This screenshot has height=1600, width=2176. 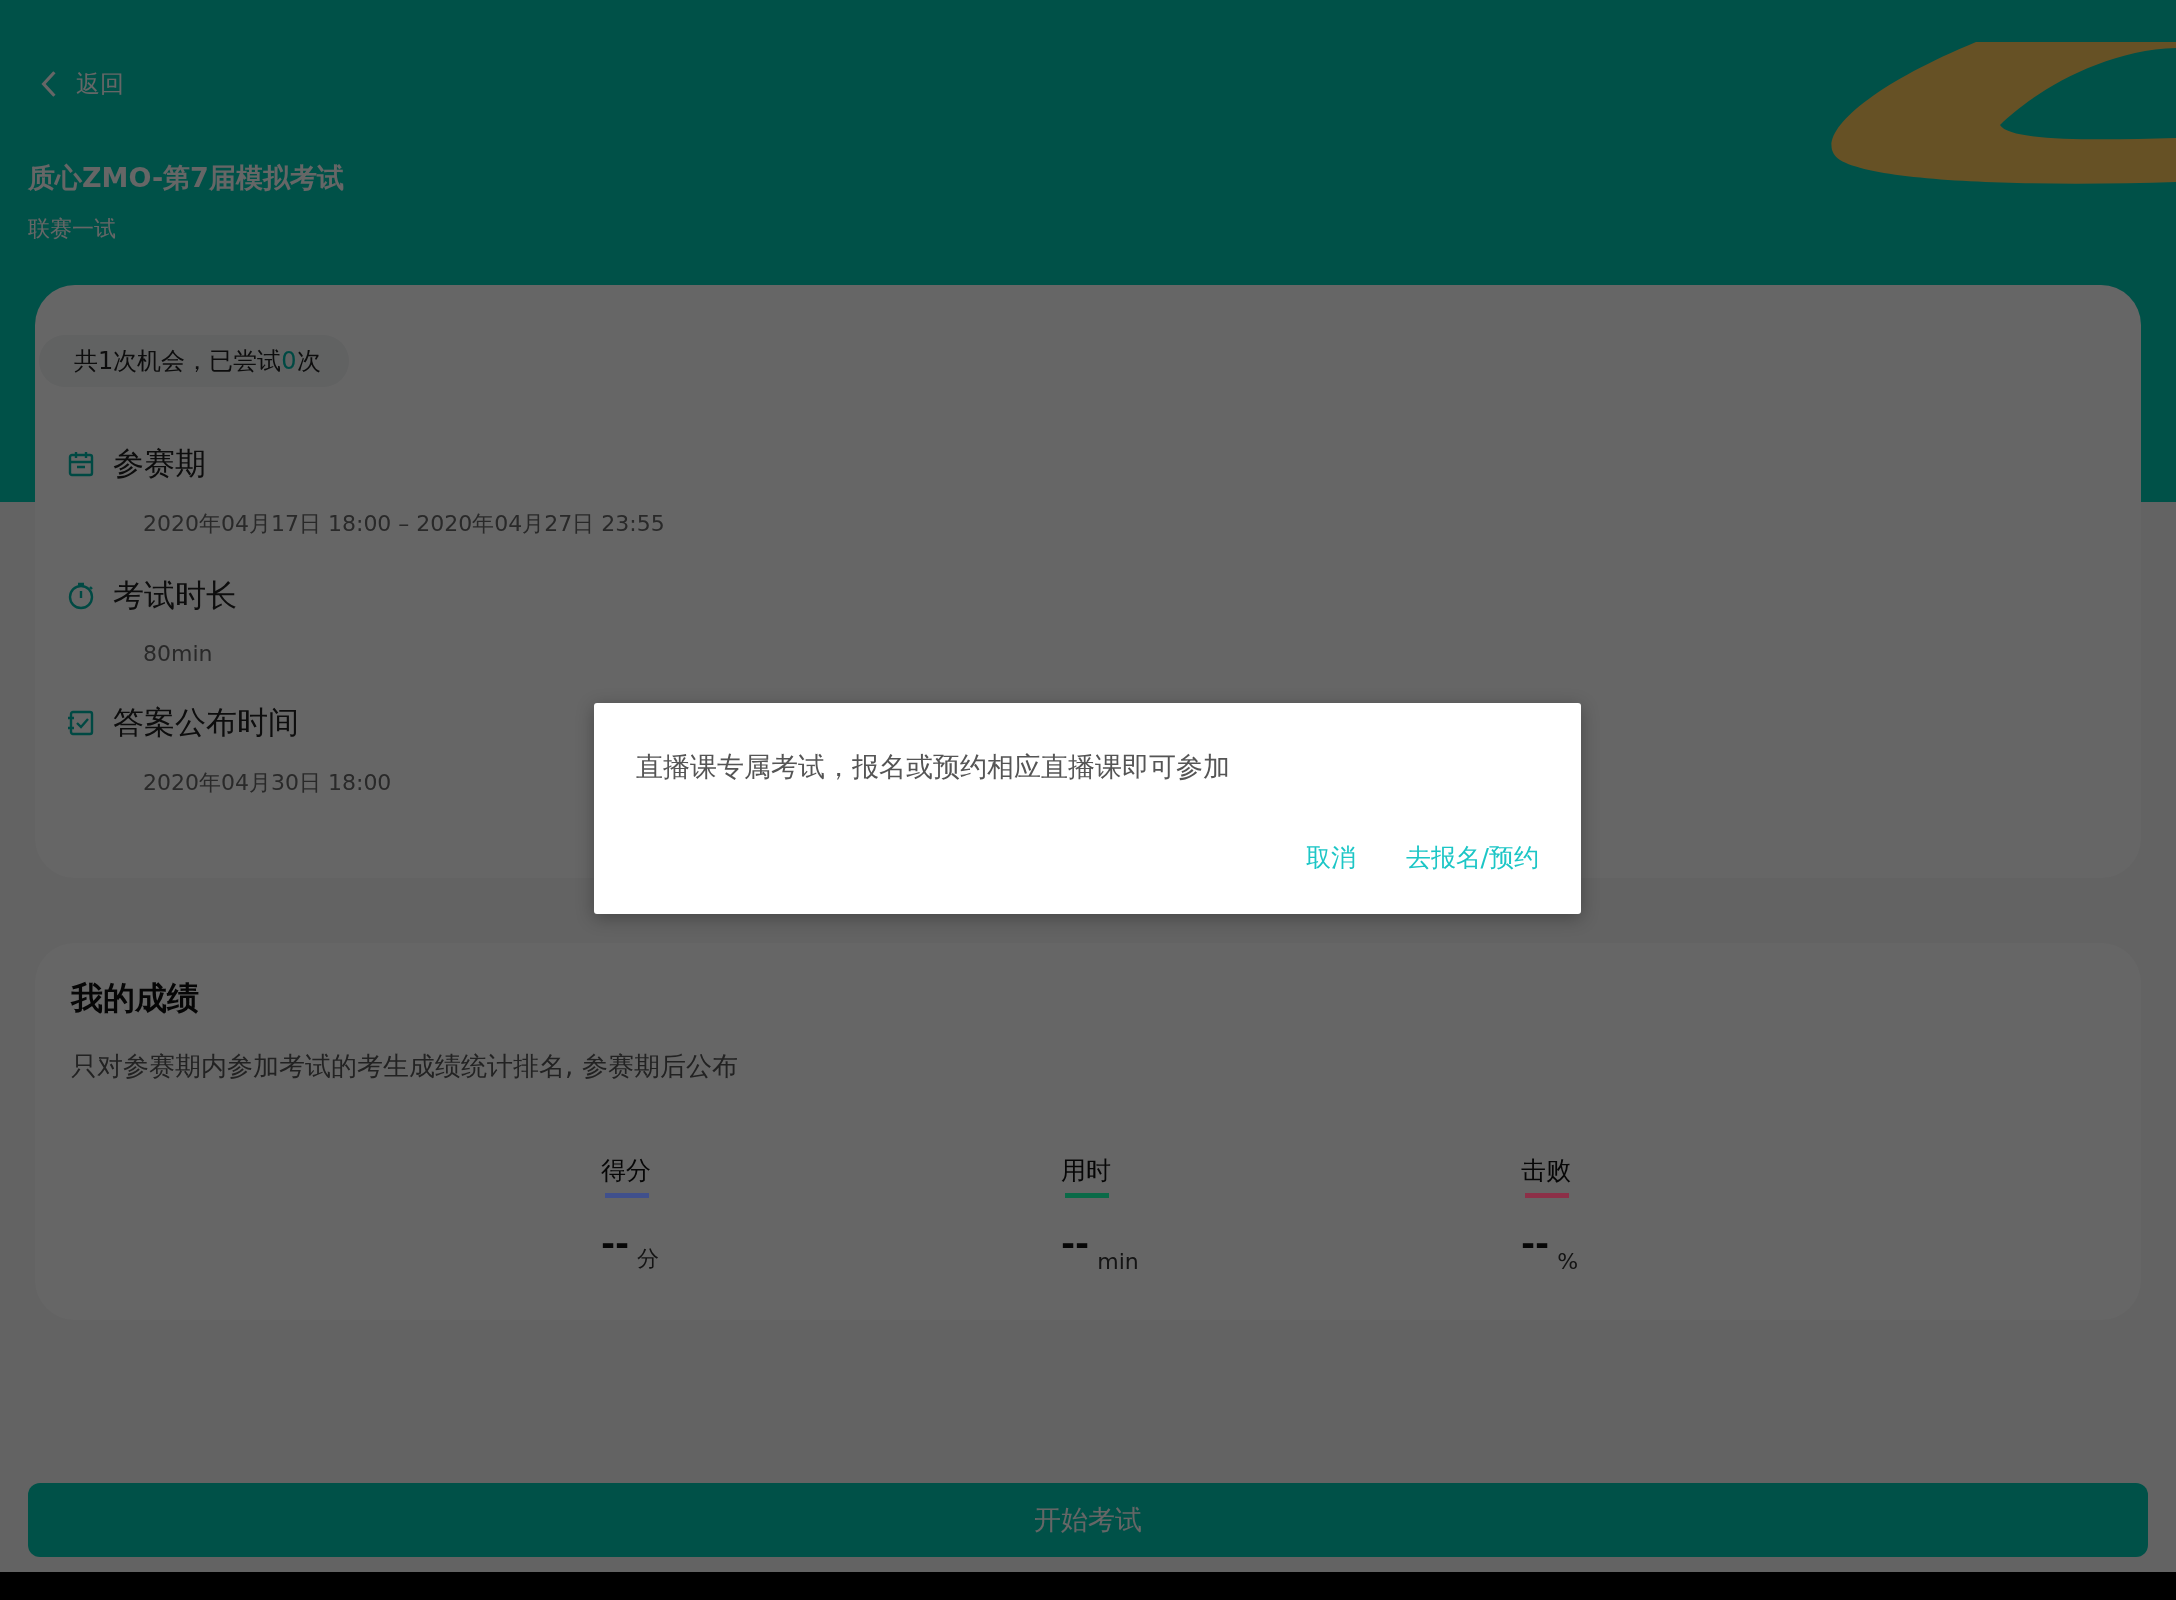 I want to click on start-exam-button: 开始考试, so click(x=1088, y=1520).